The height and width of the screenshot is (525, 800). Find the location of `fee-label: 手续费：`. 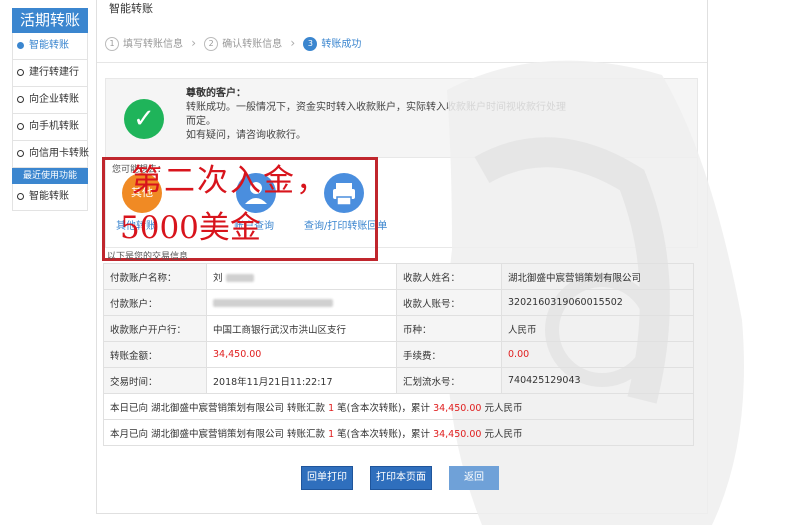

fee-label: 手续费： is located at coordinates (449, 354).